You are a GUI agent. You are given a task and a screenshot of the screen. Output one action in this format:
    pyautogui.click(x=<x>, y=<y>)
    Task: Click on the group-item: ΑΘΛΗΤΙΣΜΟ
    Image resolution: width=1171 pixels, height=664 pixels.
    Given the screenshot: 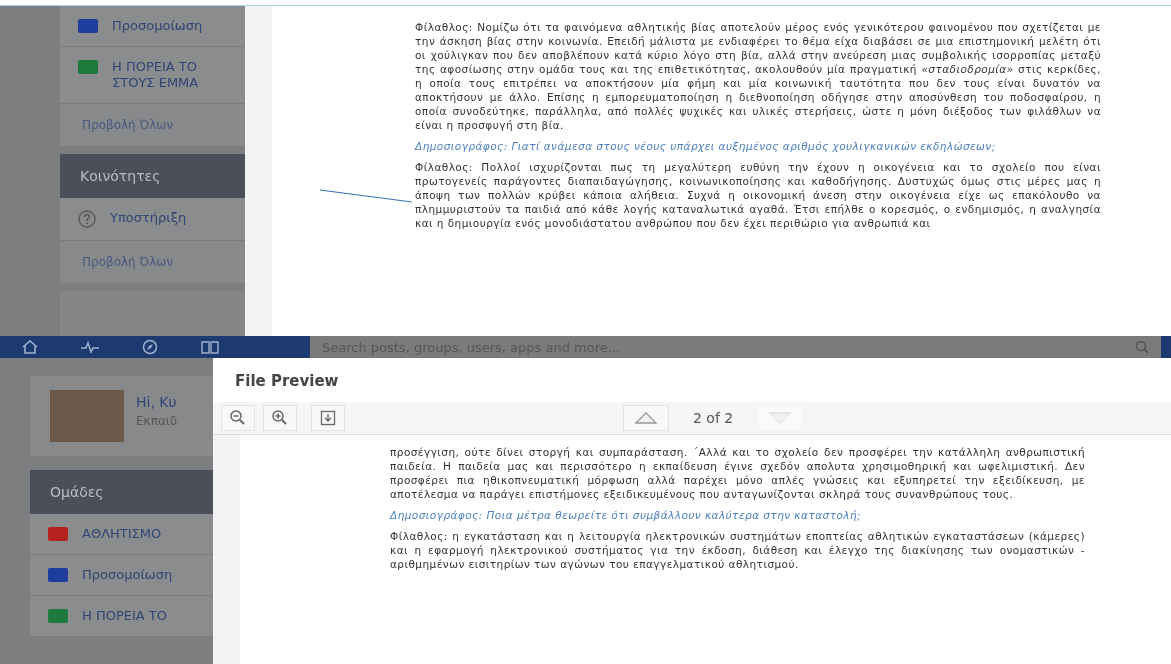 What is the action you would take?
    pyautogui.click(x=121, y=534)
    